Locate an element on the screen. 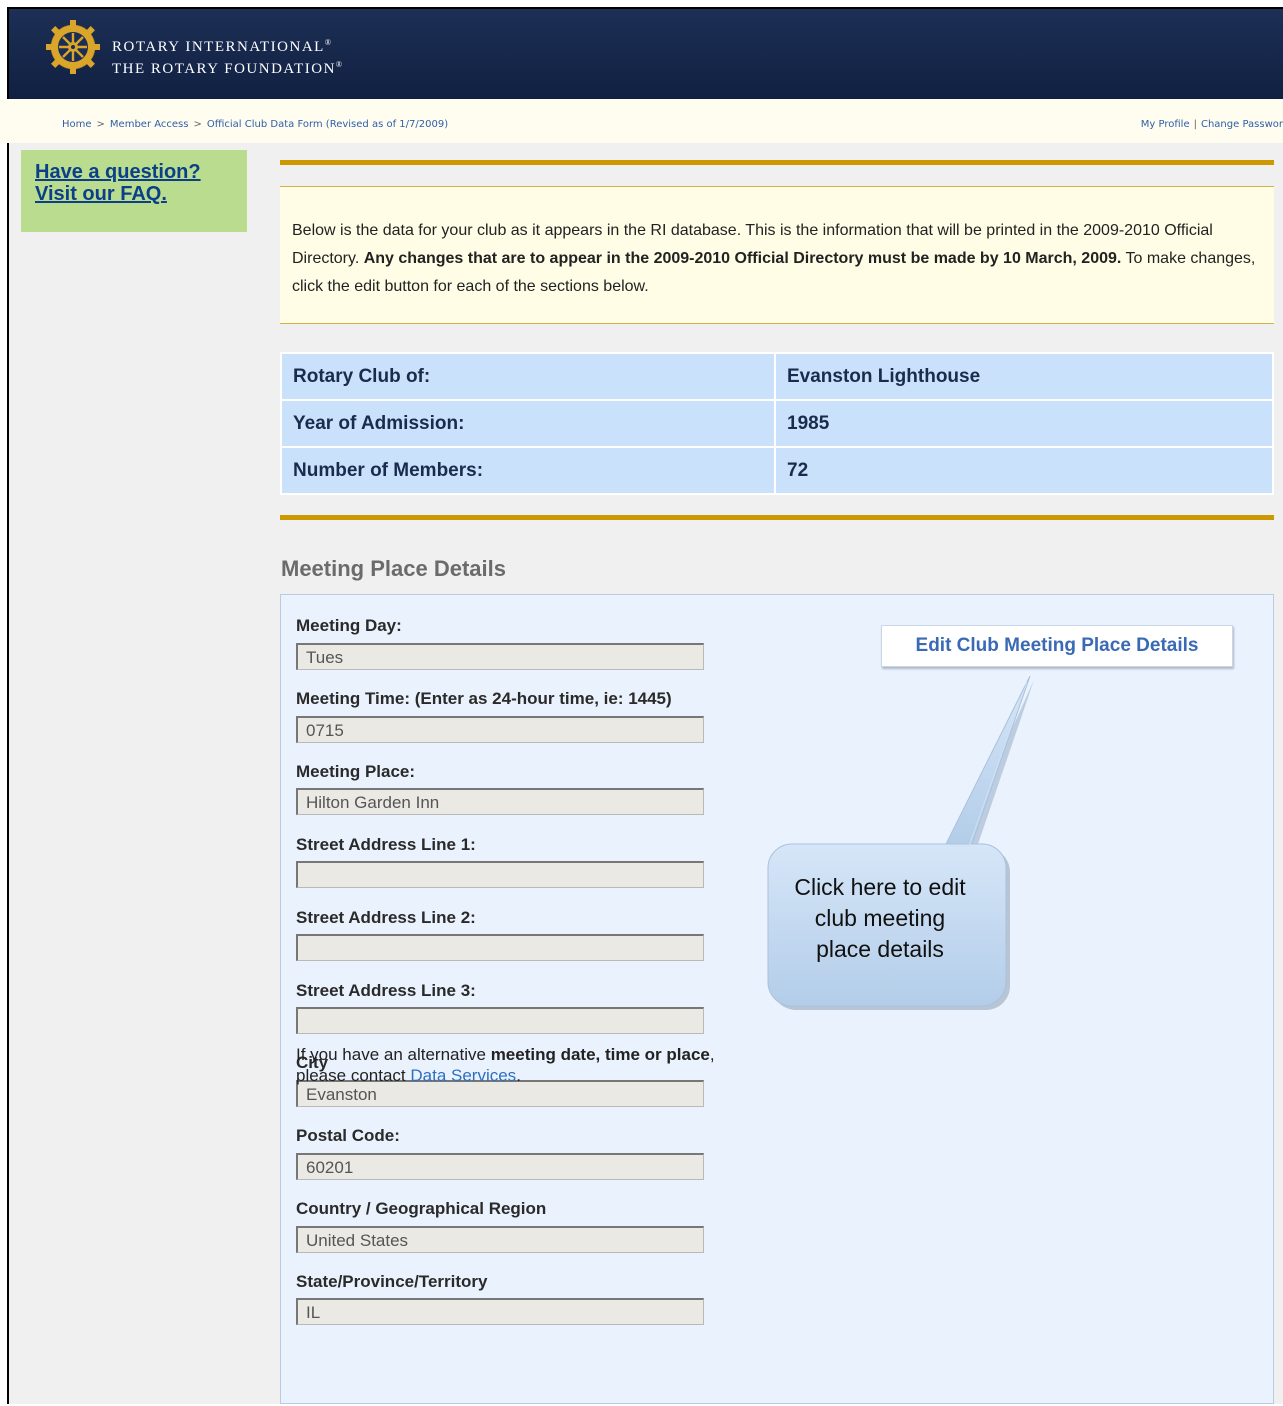 Image resolution: width=1283 pixels, height=1406 pixels. callout-bubble is located at coordinates (900, 842).